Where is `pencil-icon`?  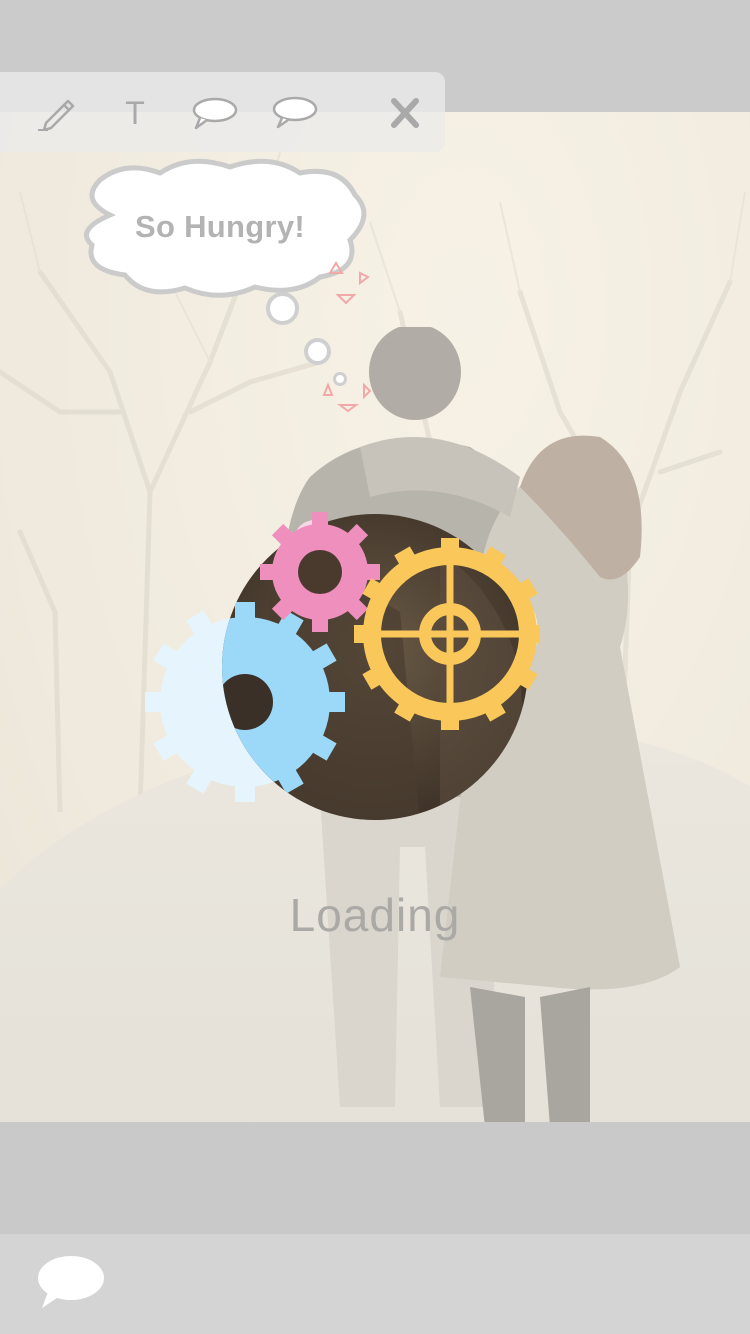 pencil-icon is located at coordinates (56, 115).